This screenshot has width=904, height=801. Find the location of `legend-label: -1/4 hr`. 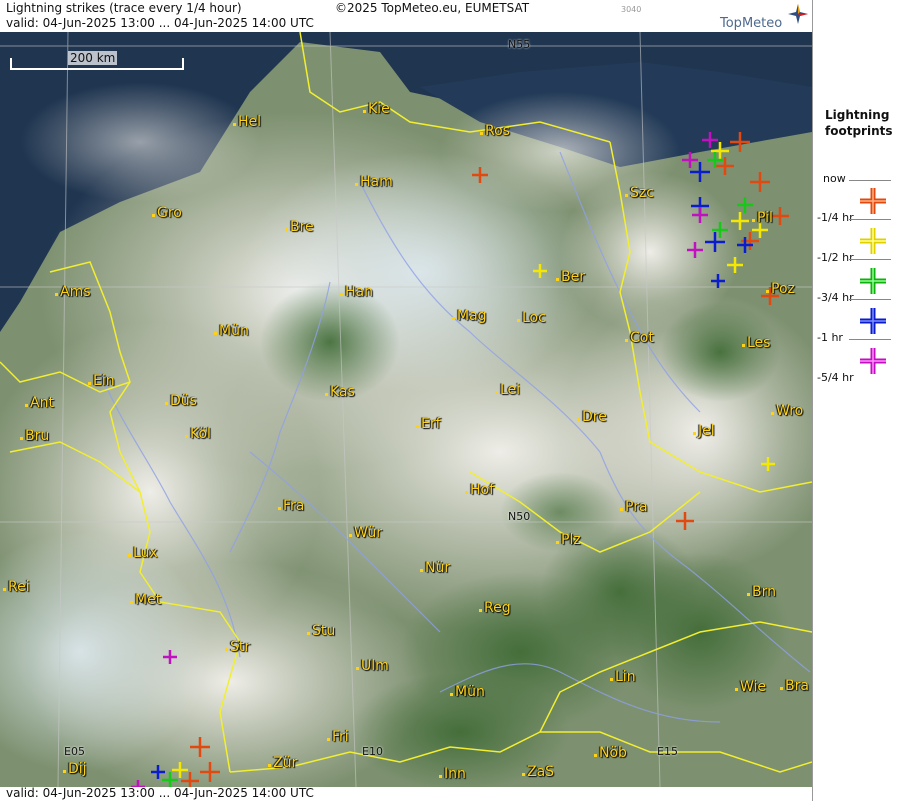

legend-label: -1/4 hr is located at coordinates (835, 217).